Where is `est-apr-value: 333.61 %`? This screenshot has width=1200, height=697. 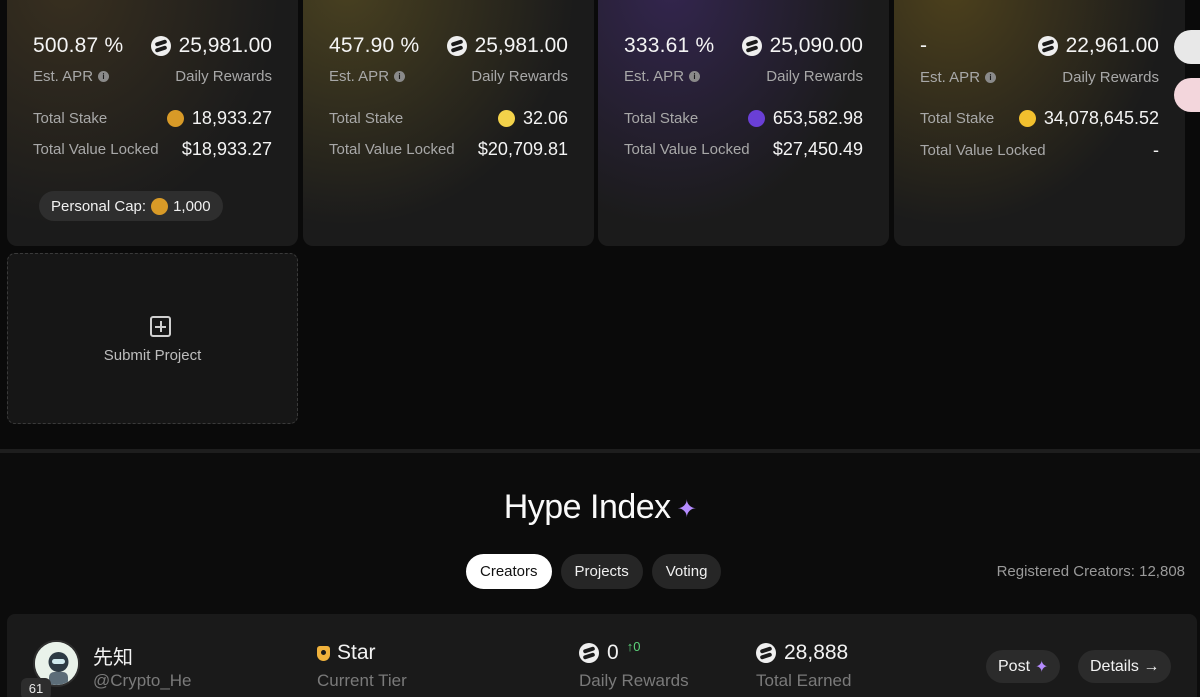
est-apr-value: 333.61 % is located at coordinates (669, 45).